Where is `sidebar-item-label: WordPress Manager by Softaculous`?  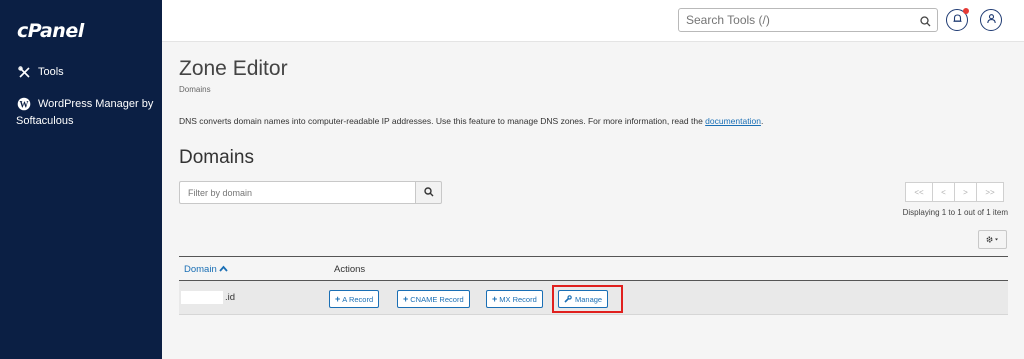 sidebar-item-label: WordPress Manager by Softaculous is located at coordinates (85, 112).